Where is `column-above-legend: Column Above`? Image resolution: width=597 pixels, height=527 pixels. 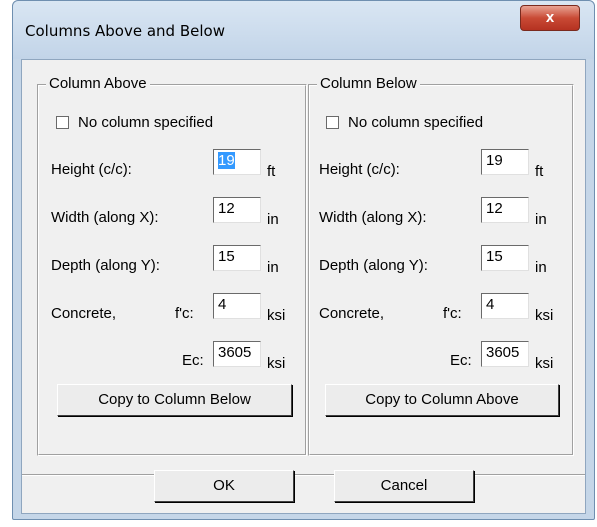 column-above-legend: Column Above is located at coordinates (98, 84).